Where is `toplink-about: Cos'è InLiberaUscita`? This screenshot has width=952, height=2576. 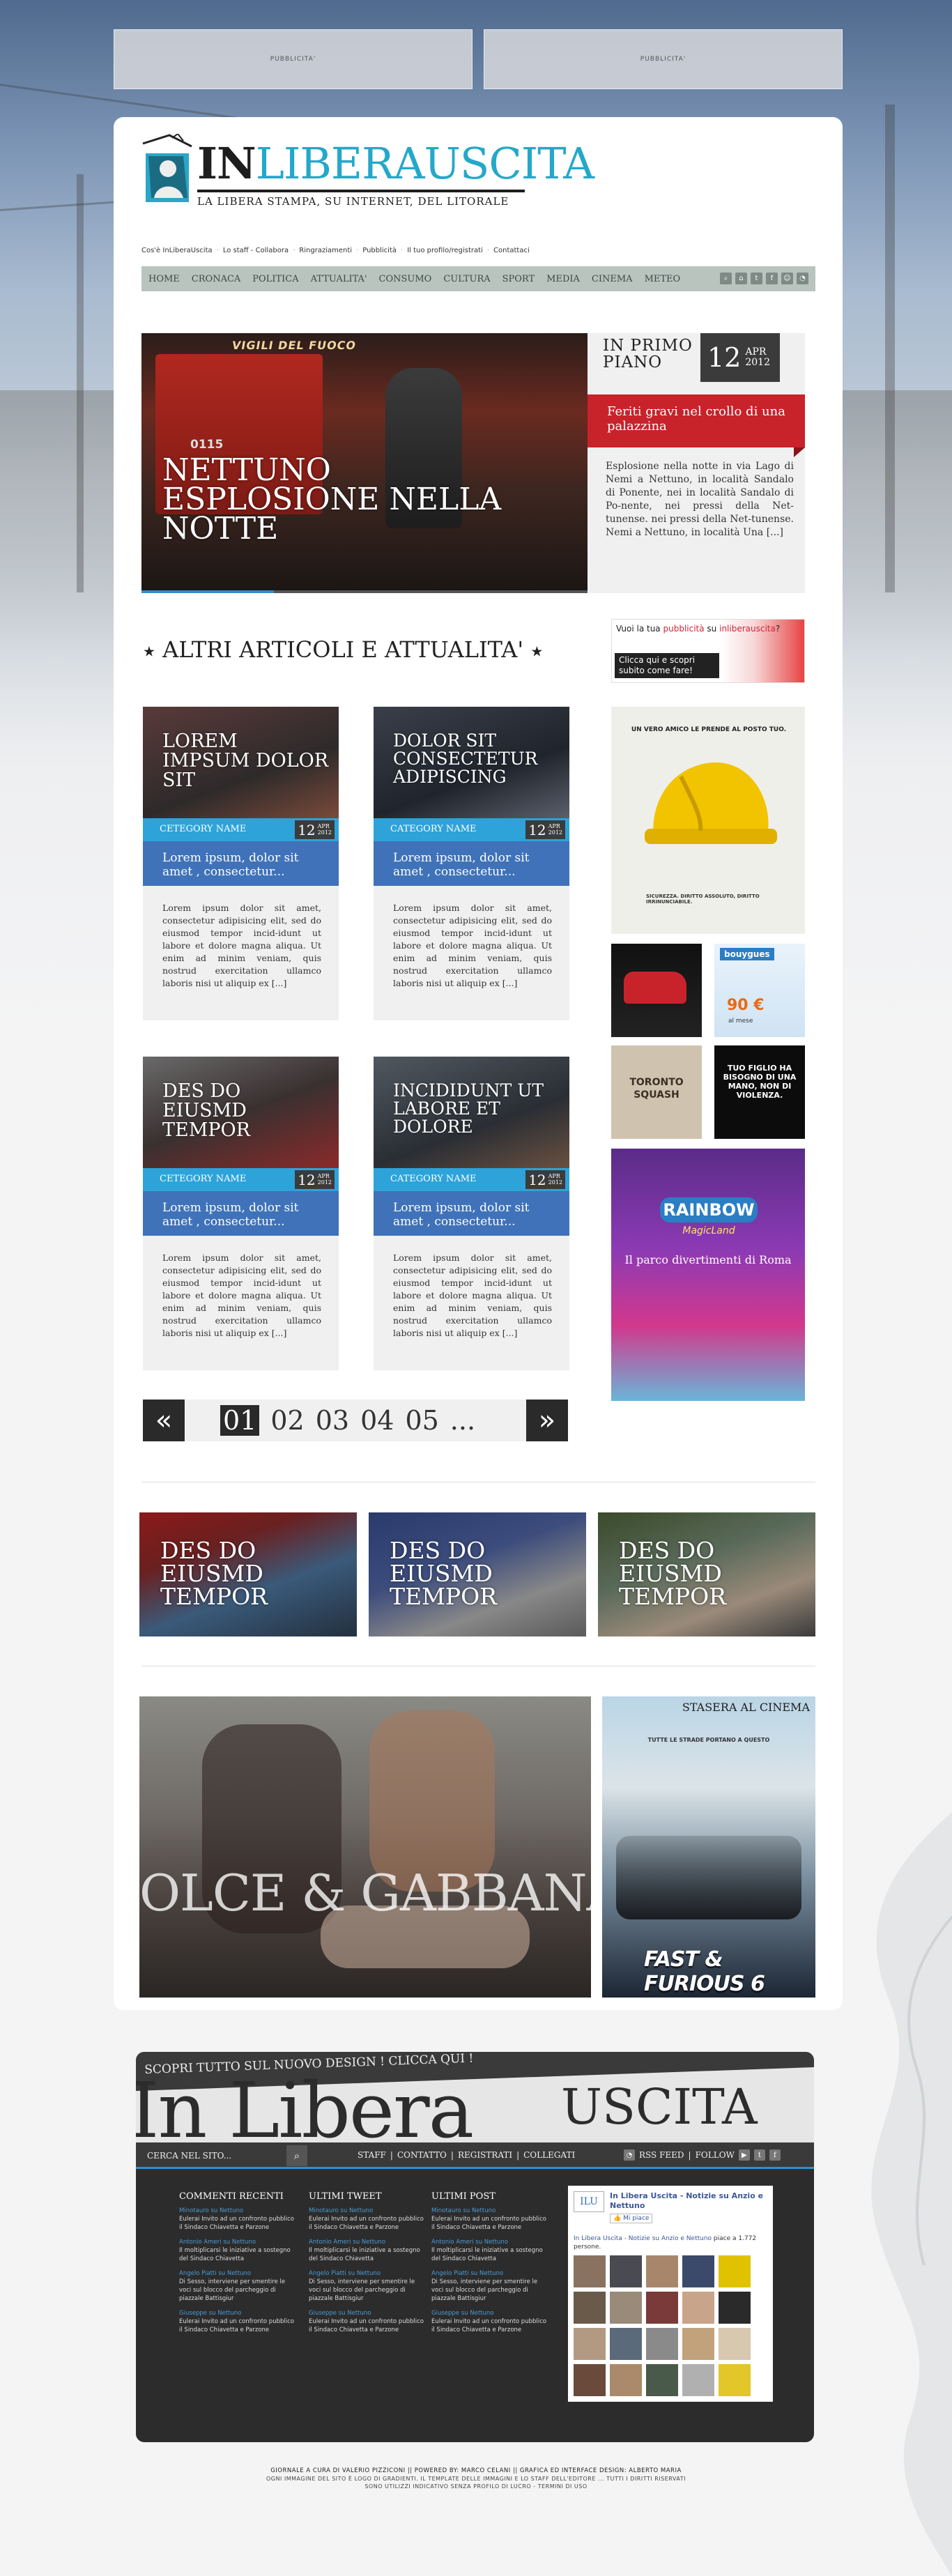
toplink-about: Cos'è InLiberaUscita is located at coordinates (177, 251).